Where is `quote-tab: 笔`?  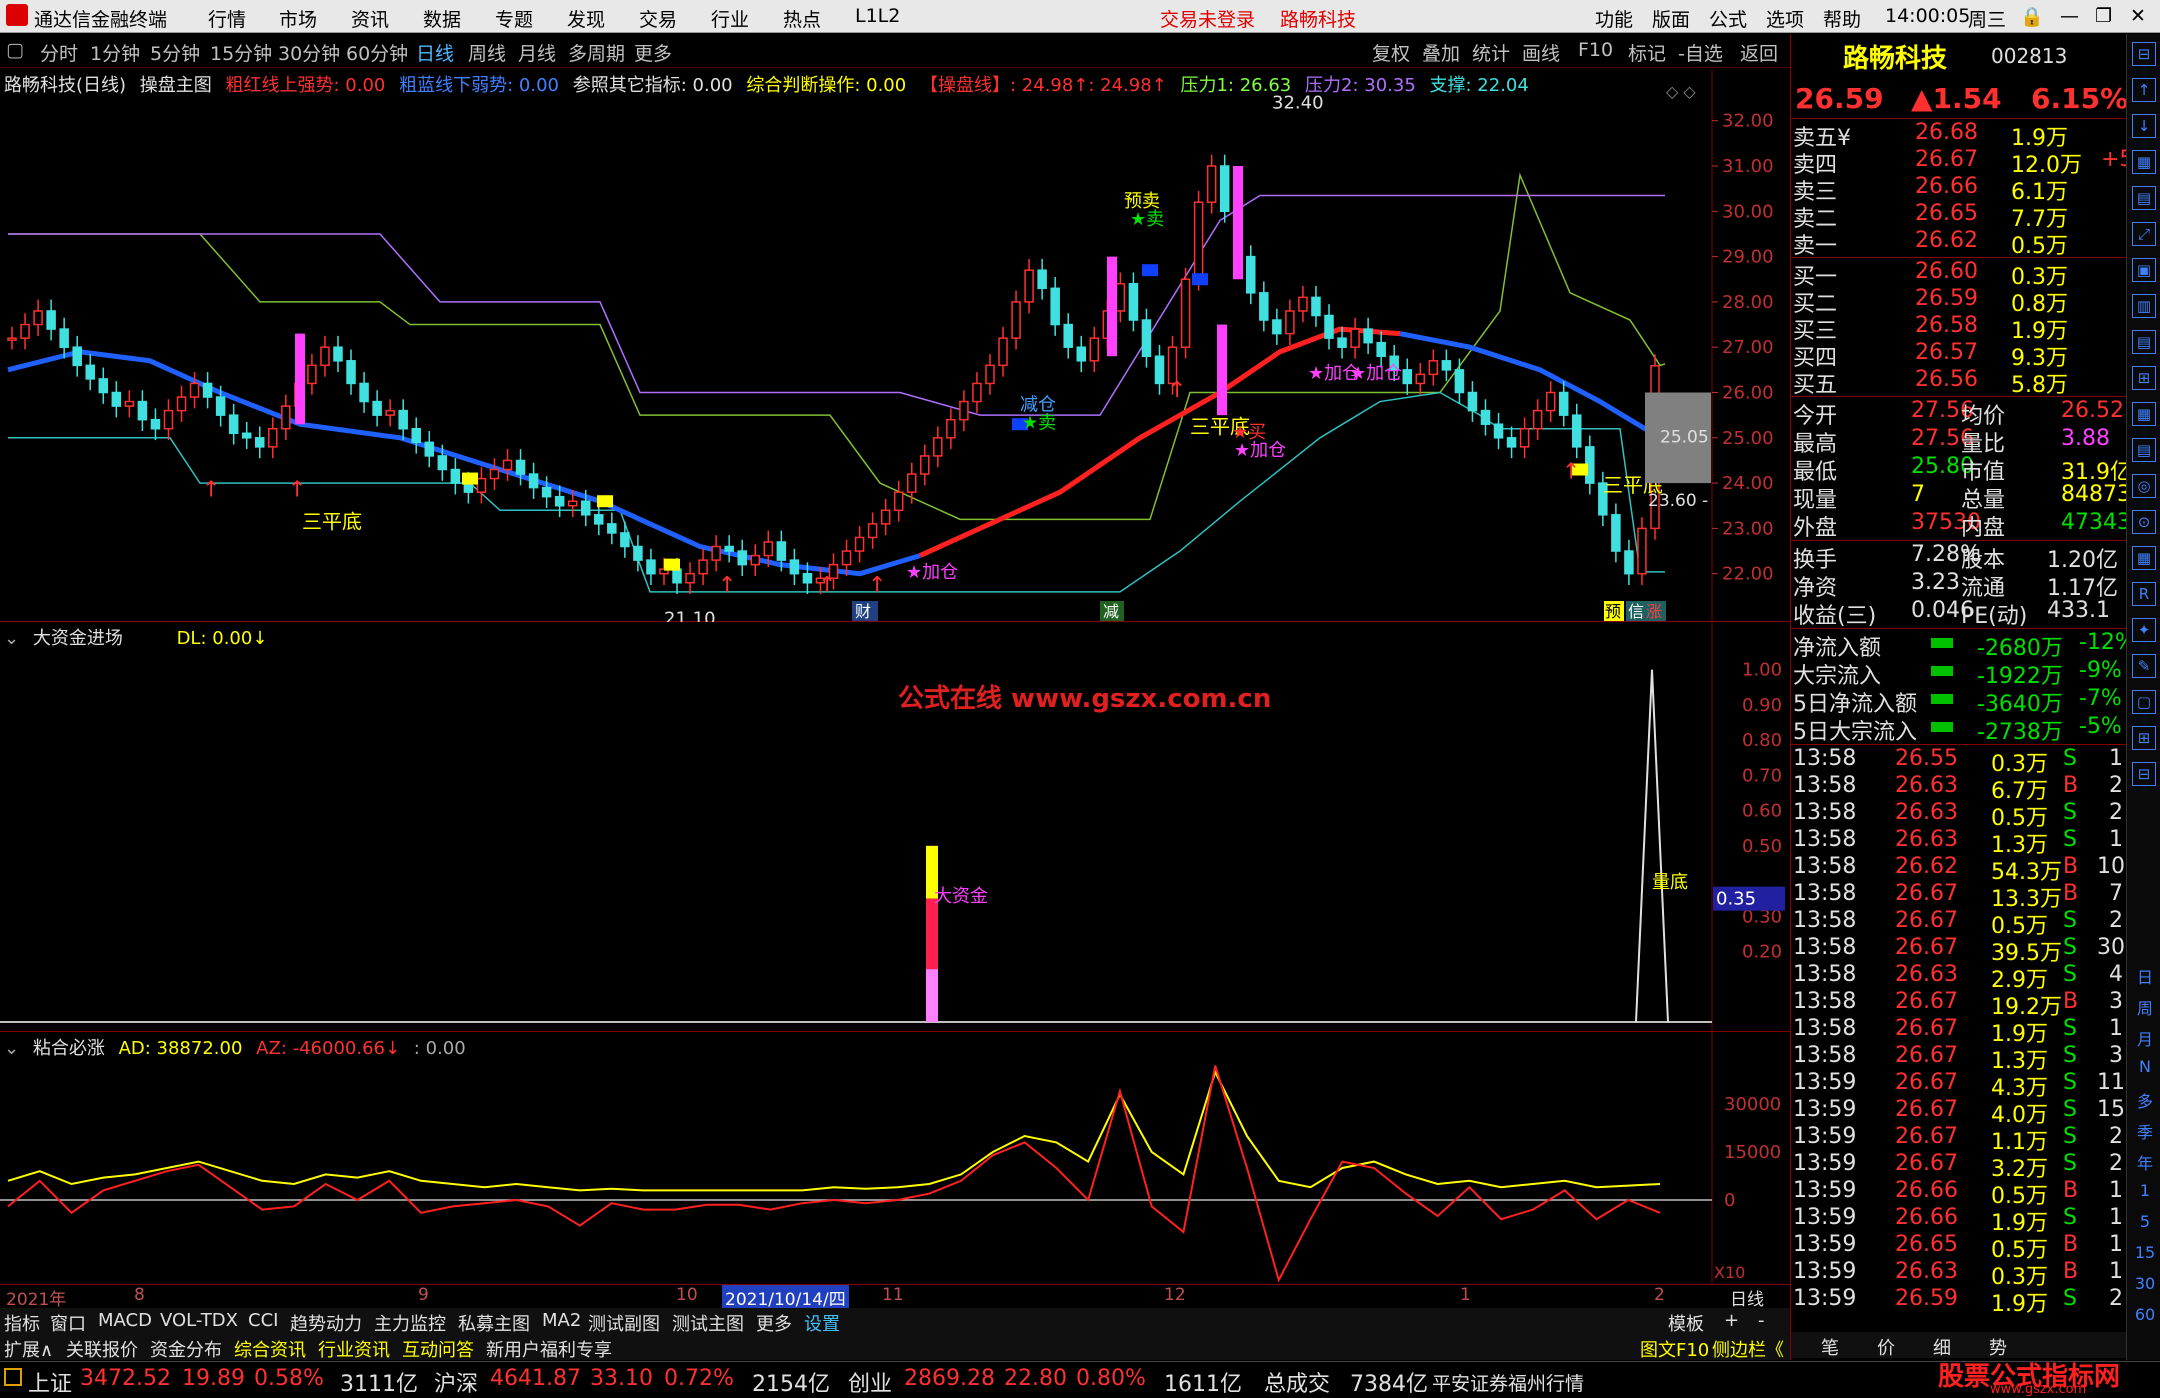 quote-tab: 笔 is located at coordinates (1830, 1347).